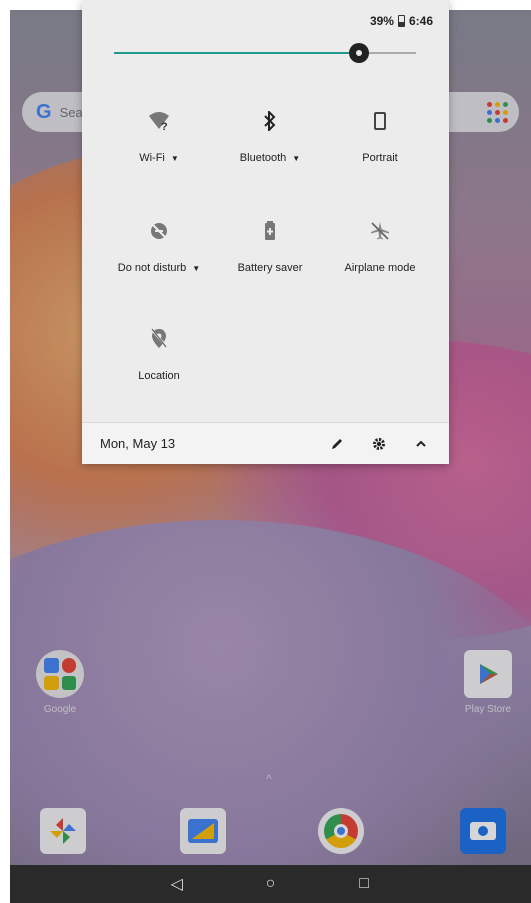 This screenshot has height=903, width=531. I want to click on settings-gear-icon, so click(379, 444).